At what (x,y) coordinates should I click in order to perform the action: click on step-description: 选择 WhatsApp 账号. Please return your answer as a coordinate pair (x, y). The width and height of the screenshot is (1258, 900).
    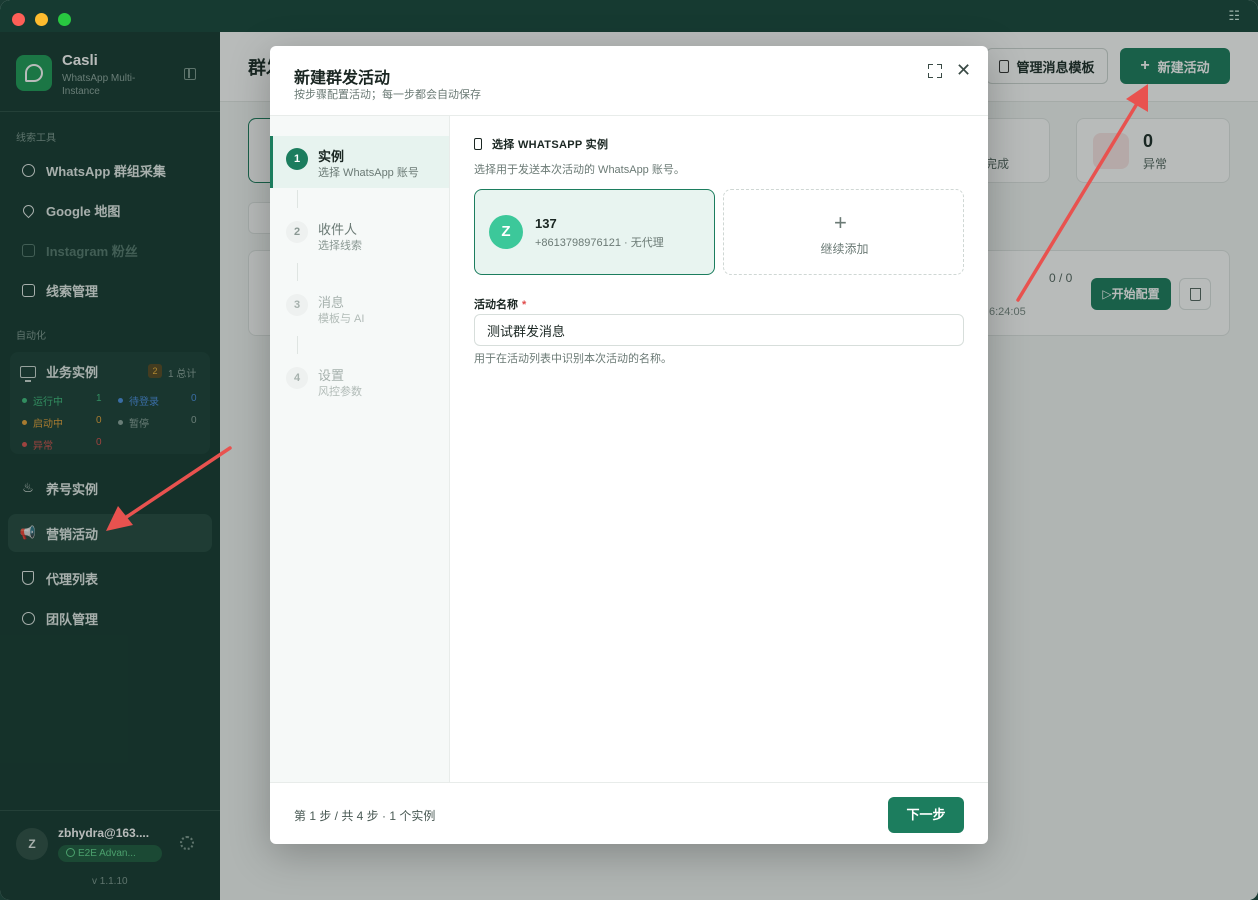
    Looking at the image, I should click on (368, 173).